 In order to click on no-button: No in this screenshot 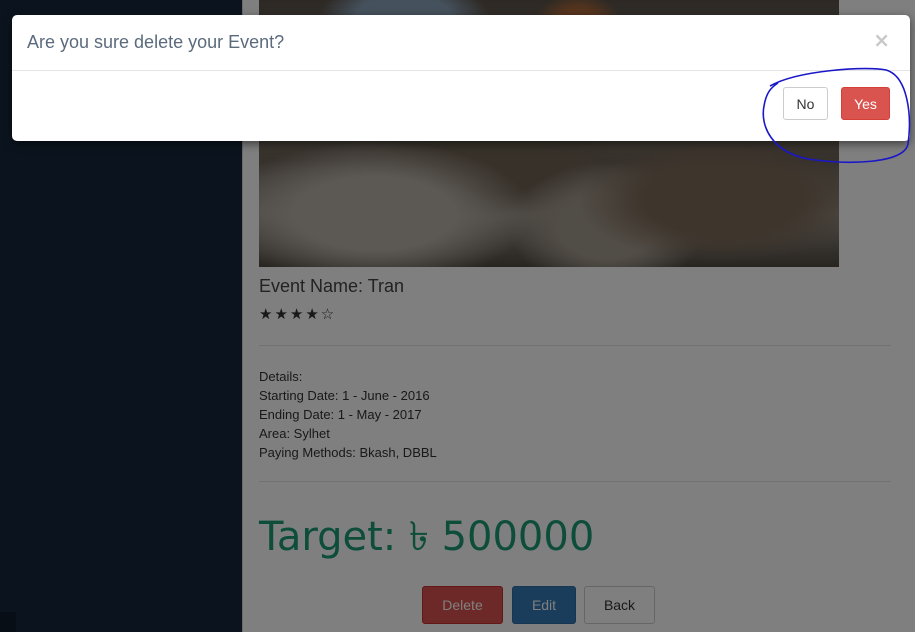, I will do `click(805, 103)`.